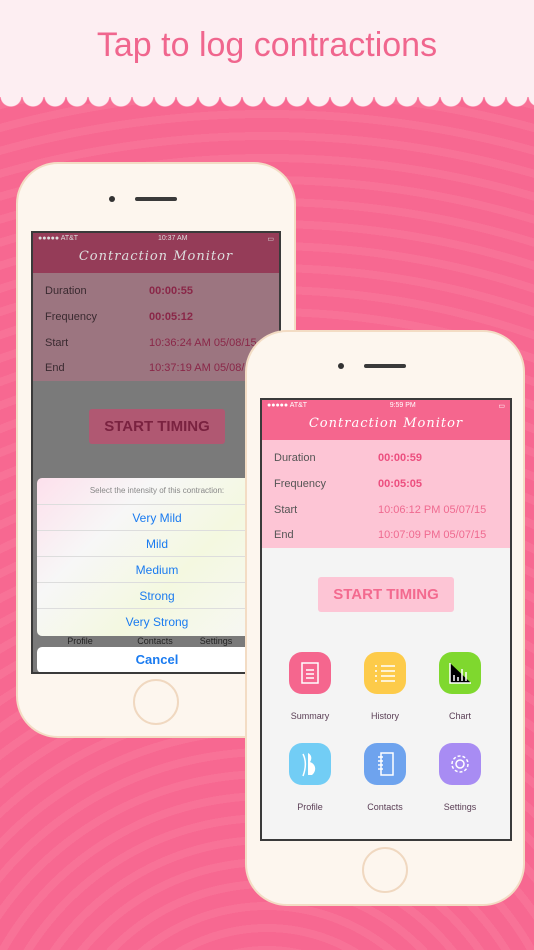 The width and height of the screenshot is (534, 950). Describe the element at coordinates (119, 291) in the screenshot. I see `row-duration: Duration 00:00:55` at that location.